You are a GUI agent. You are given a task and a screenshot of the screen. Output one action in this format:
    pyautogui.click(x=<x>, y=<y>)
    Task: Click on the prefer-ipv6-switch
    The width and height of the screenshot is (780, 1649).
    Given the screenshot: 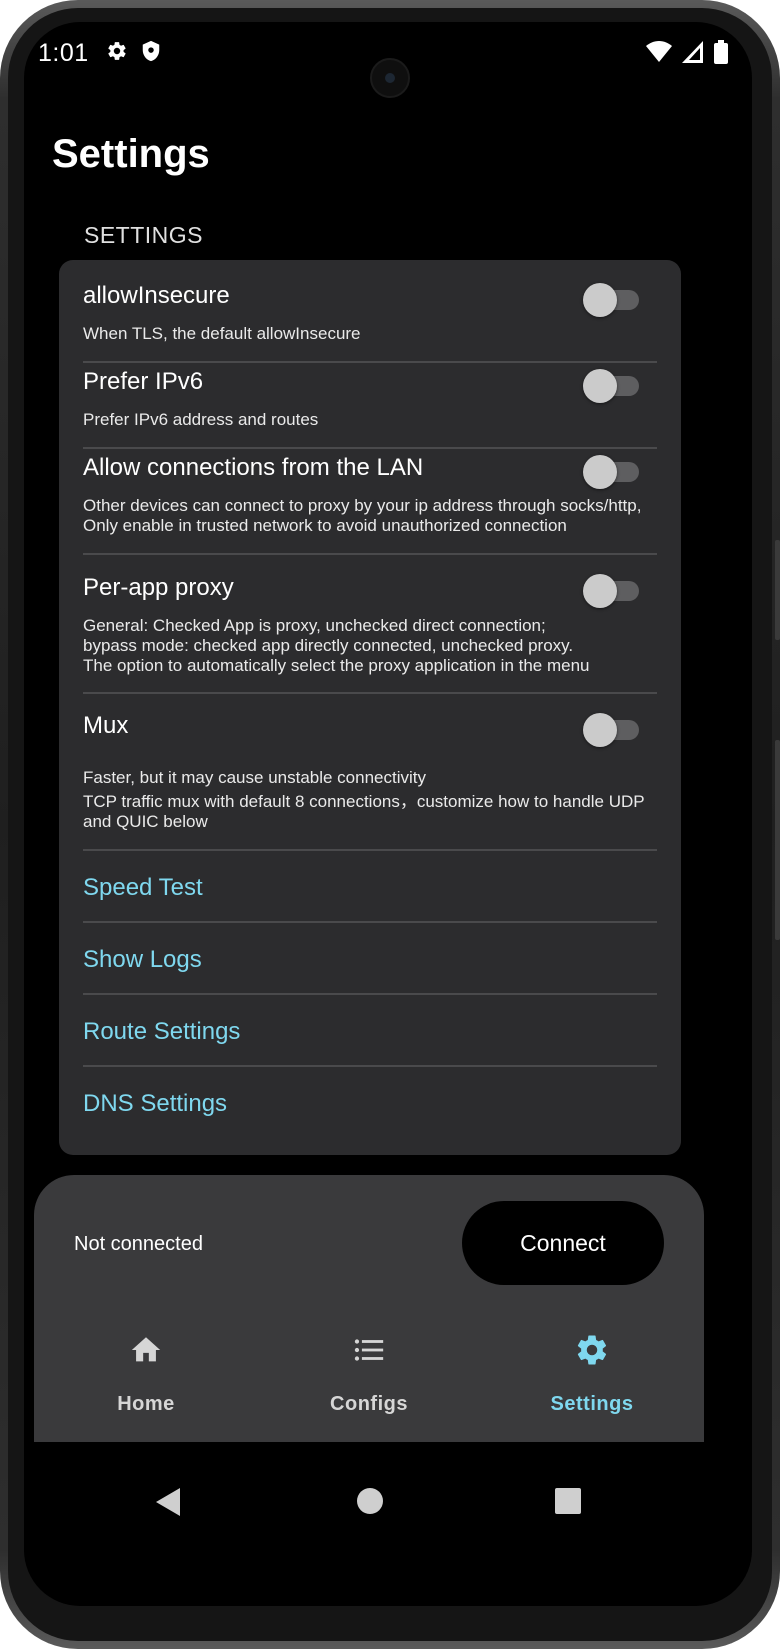 What is the action you would take?
    pyautogui.click(x=611, y=386)
    